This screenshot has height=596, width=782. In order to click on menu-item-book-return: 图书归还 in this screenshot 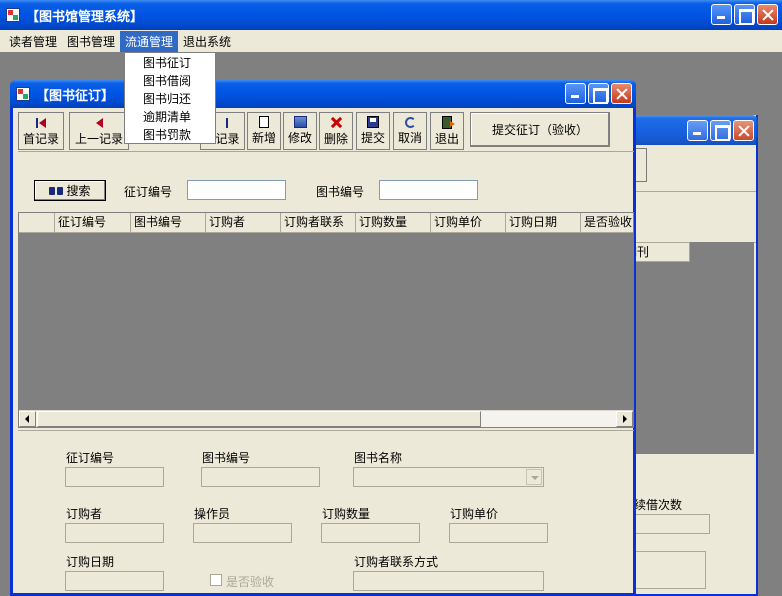, I will do `click(170, 99)`.